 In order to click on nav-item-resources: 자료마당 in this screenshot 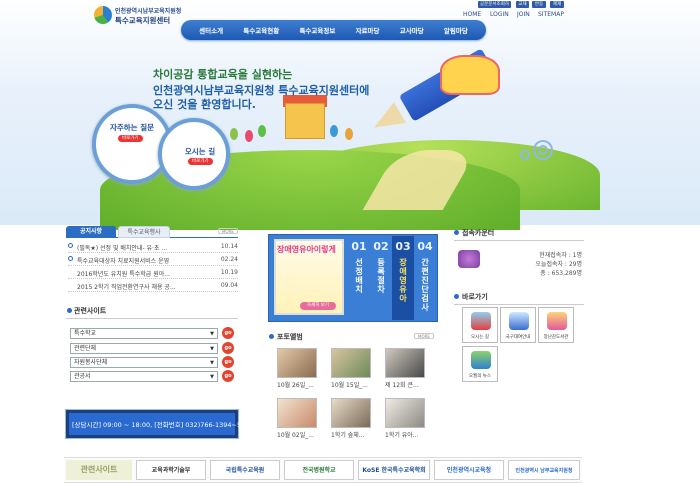, I will do `click(368, 30)`.